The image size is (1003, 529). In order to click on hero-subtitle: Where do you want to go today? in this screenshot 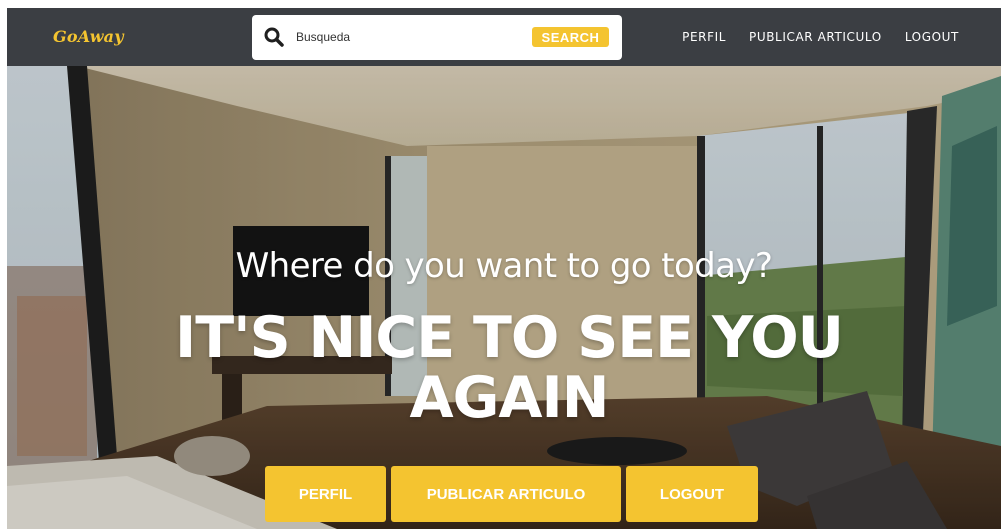, I will do `click(504, 266)`.